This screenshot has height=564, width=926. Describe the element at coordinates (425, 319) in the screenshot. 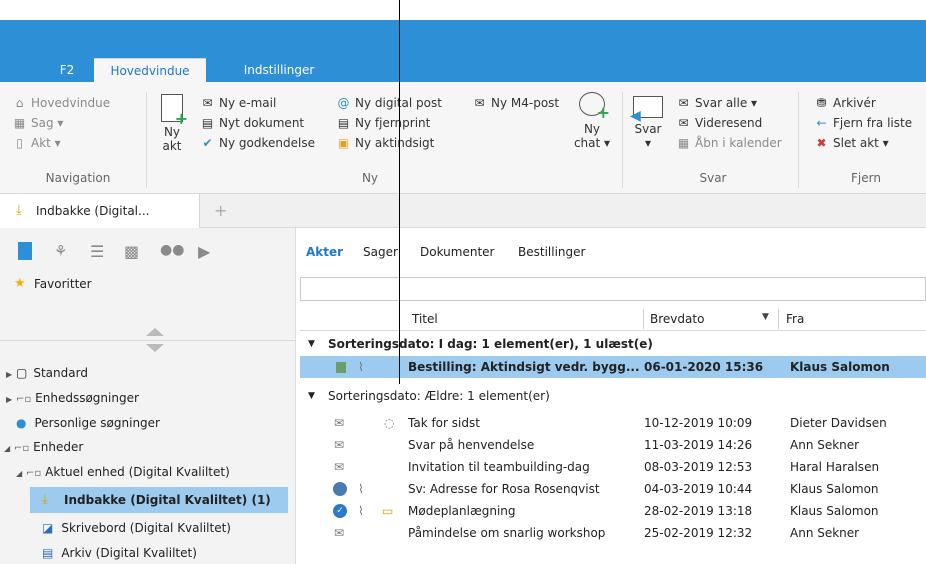

I see `column-header-titel: Titel` at that location.